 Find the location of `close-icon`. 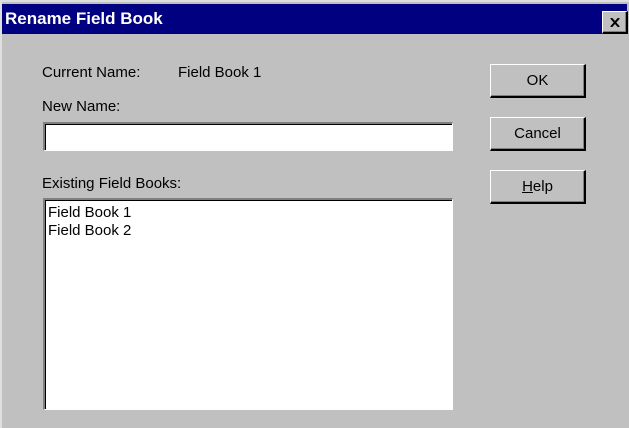

close-icon is located at coordinates (614, 22).